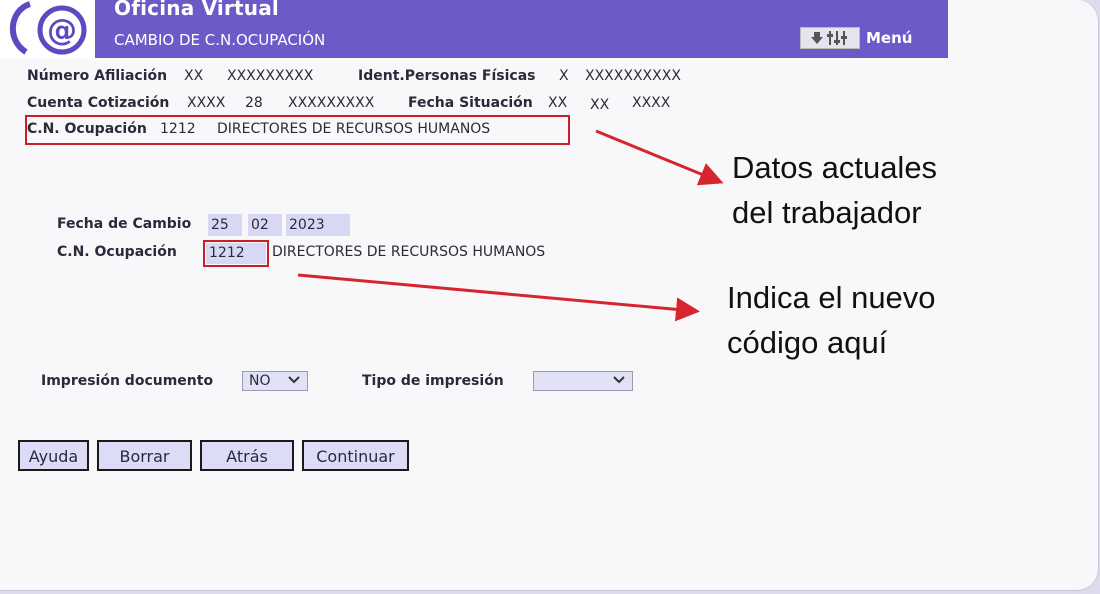  What do you see at coordinates (831, 320) in the screenshot?
I see `annotation-new-code: Indica el nuevo código aquí` at bounding box center [831, 320].